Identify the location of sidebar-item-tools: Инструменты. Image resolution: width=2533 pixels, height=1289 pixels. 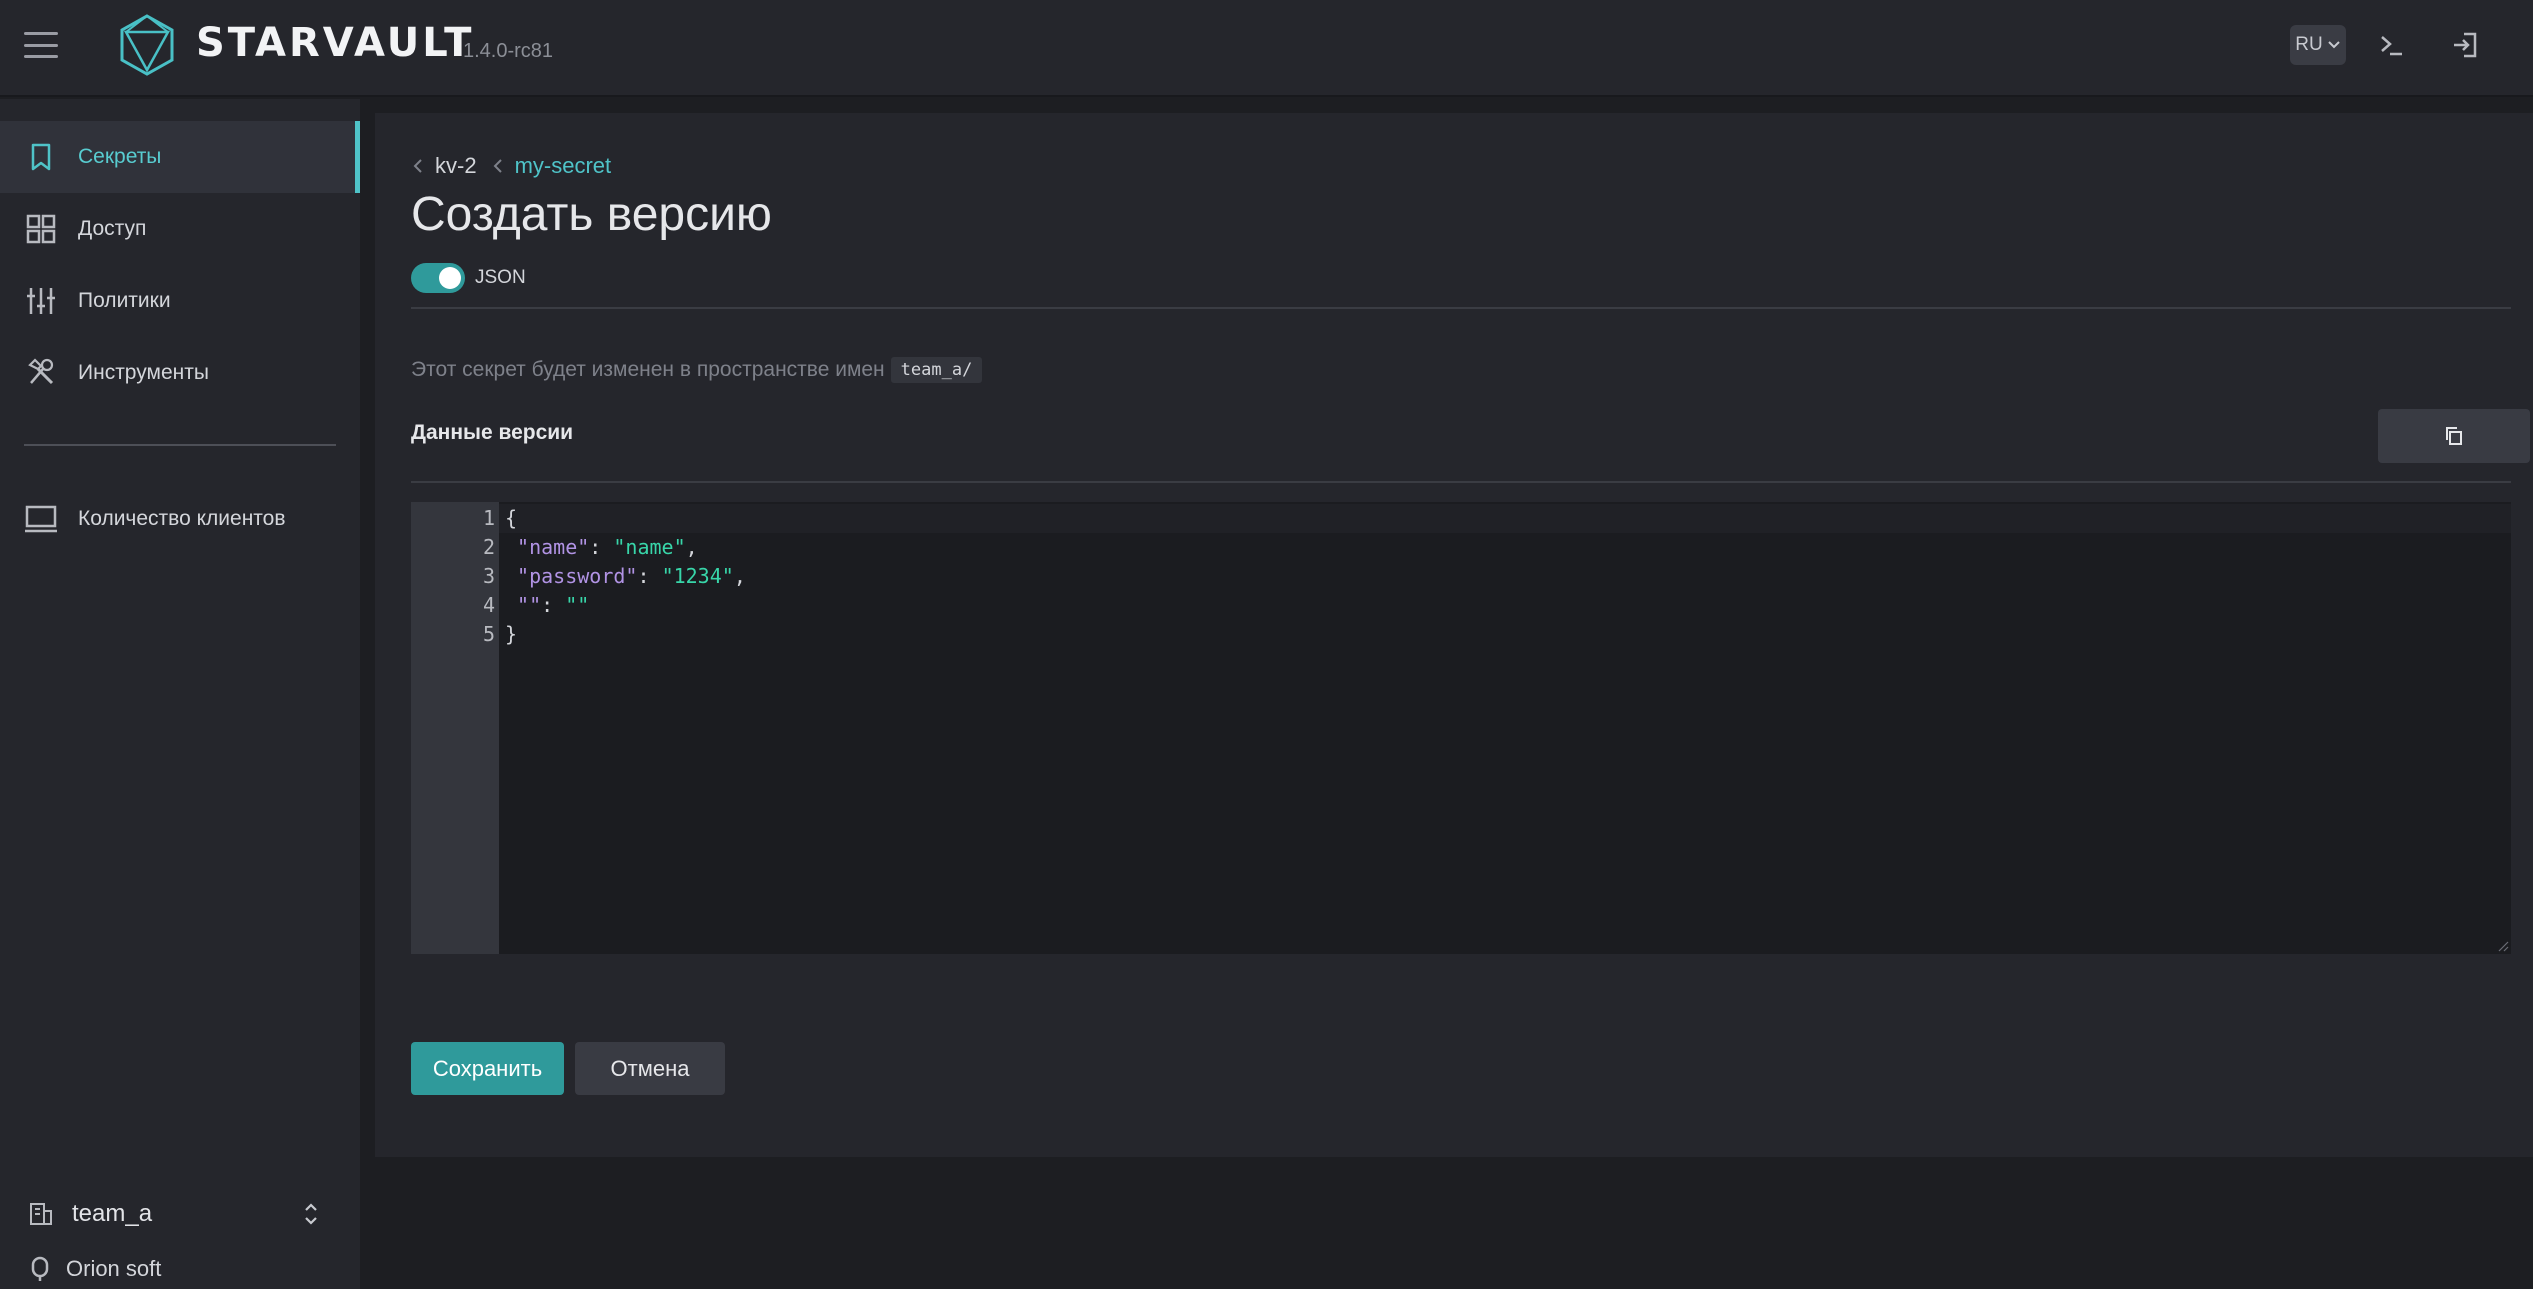
(180, 373).